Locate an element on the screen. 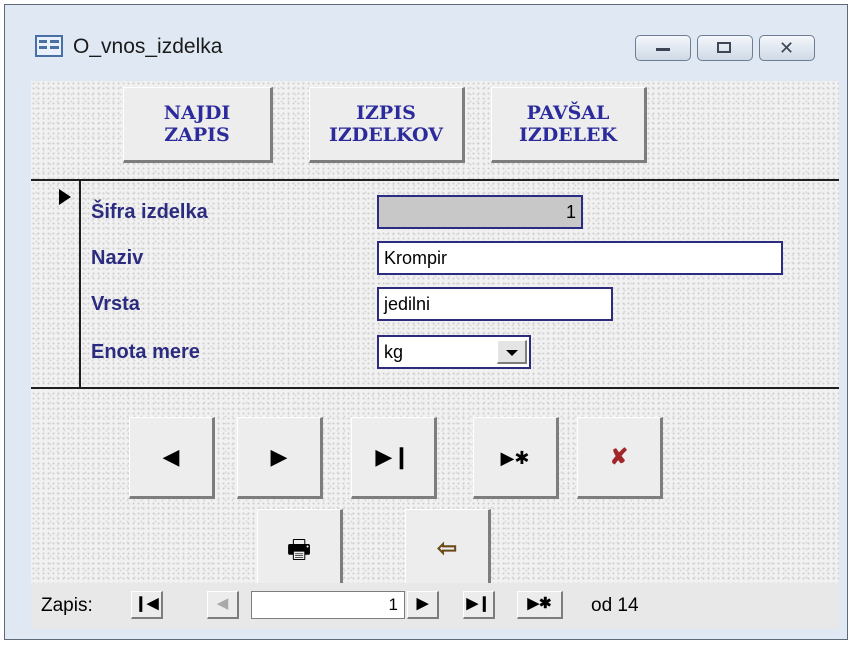 The height and width of the screenshot is (646, 855). next-record-nav-button: ▶ is located at coordinates (423, 605).